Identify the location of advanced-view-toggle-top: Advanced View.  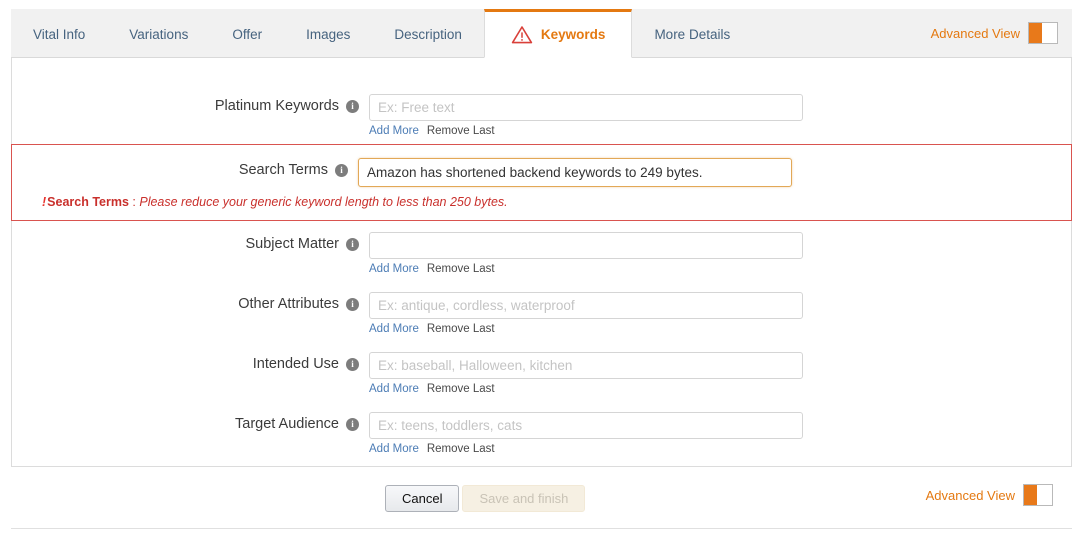
(1001, 33).